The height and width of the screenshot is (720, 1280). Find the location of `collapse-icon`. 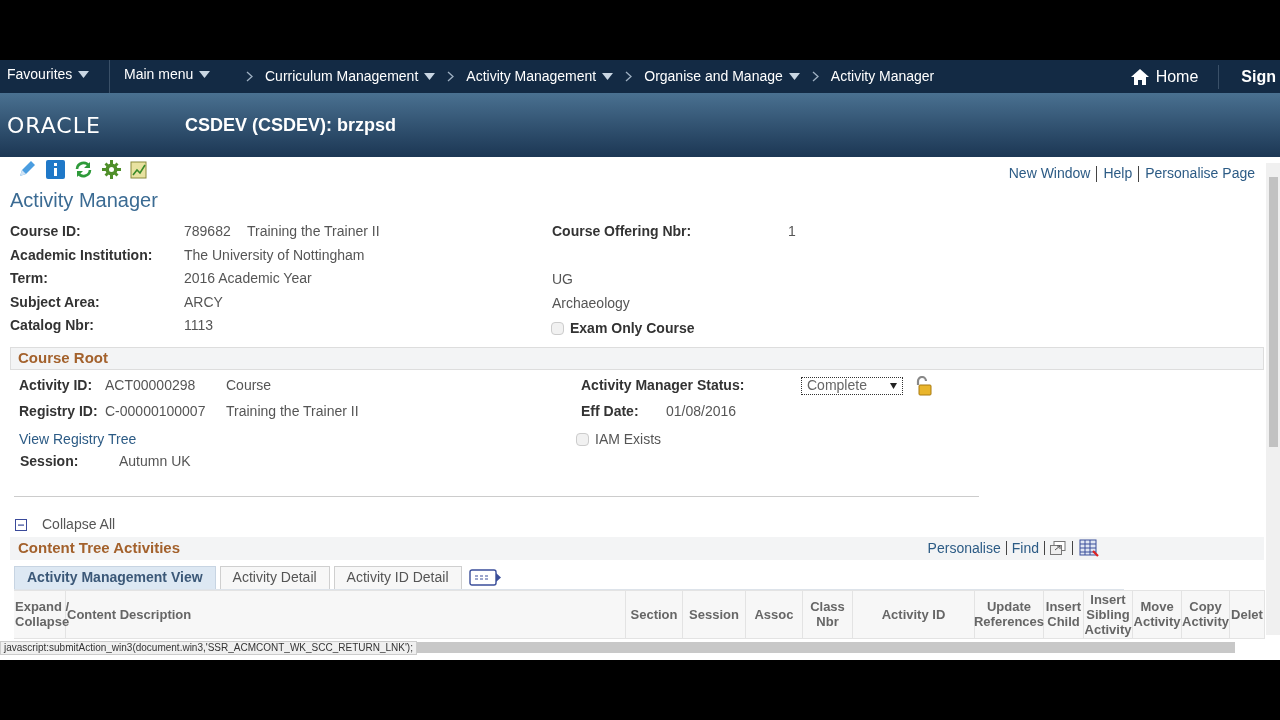

collapse-icon is located at coordinates (21, 524).